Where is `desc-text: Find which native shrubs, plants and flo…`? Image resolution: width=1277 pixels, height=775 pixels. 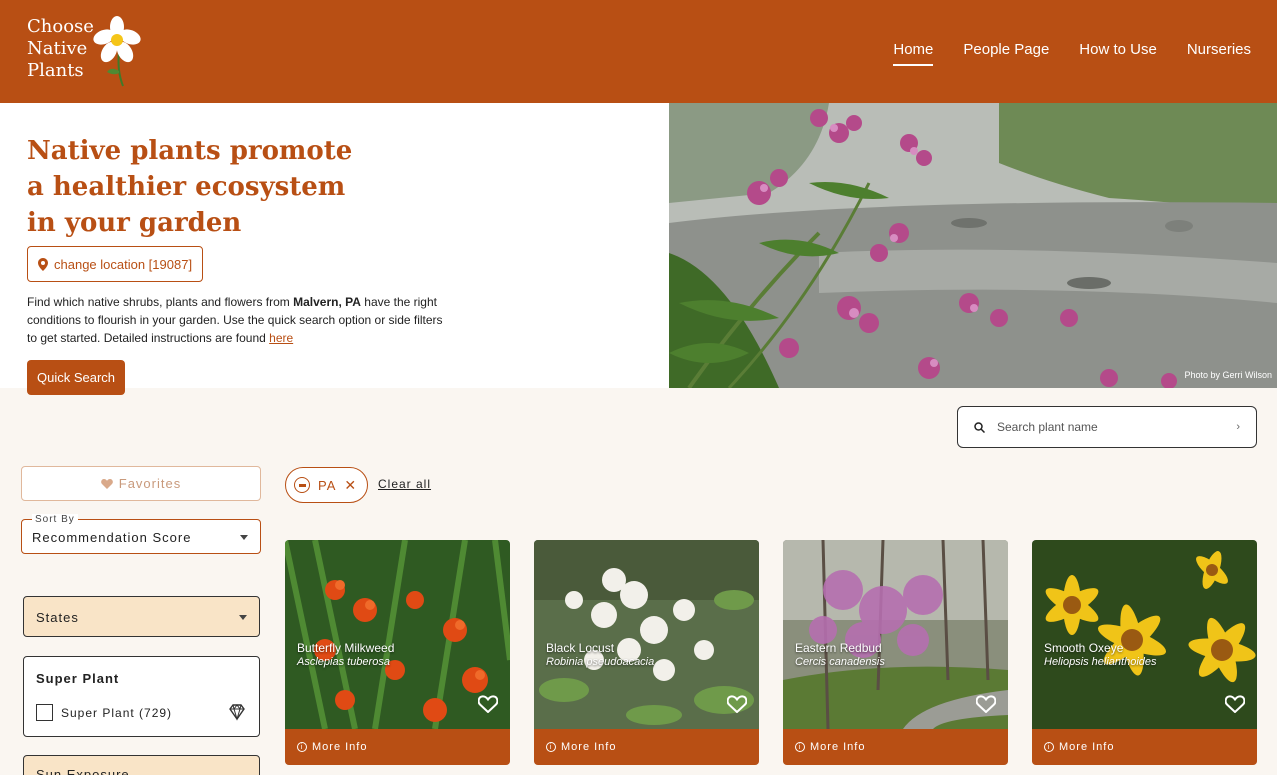
desc-text: Find which native shrubs, plants and flo… is located at coordinates (160, 302).